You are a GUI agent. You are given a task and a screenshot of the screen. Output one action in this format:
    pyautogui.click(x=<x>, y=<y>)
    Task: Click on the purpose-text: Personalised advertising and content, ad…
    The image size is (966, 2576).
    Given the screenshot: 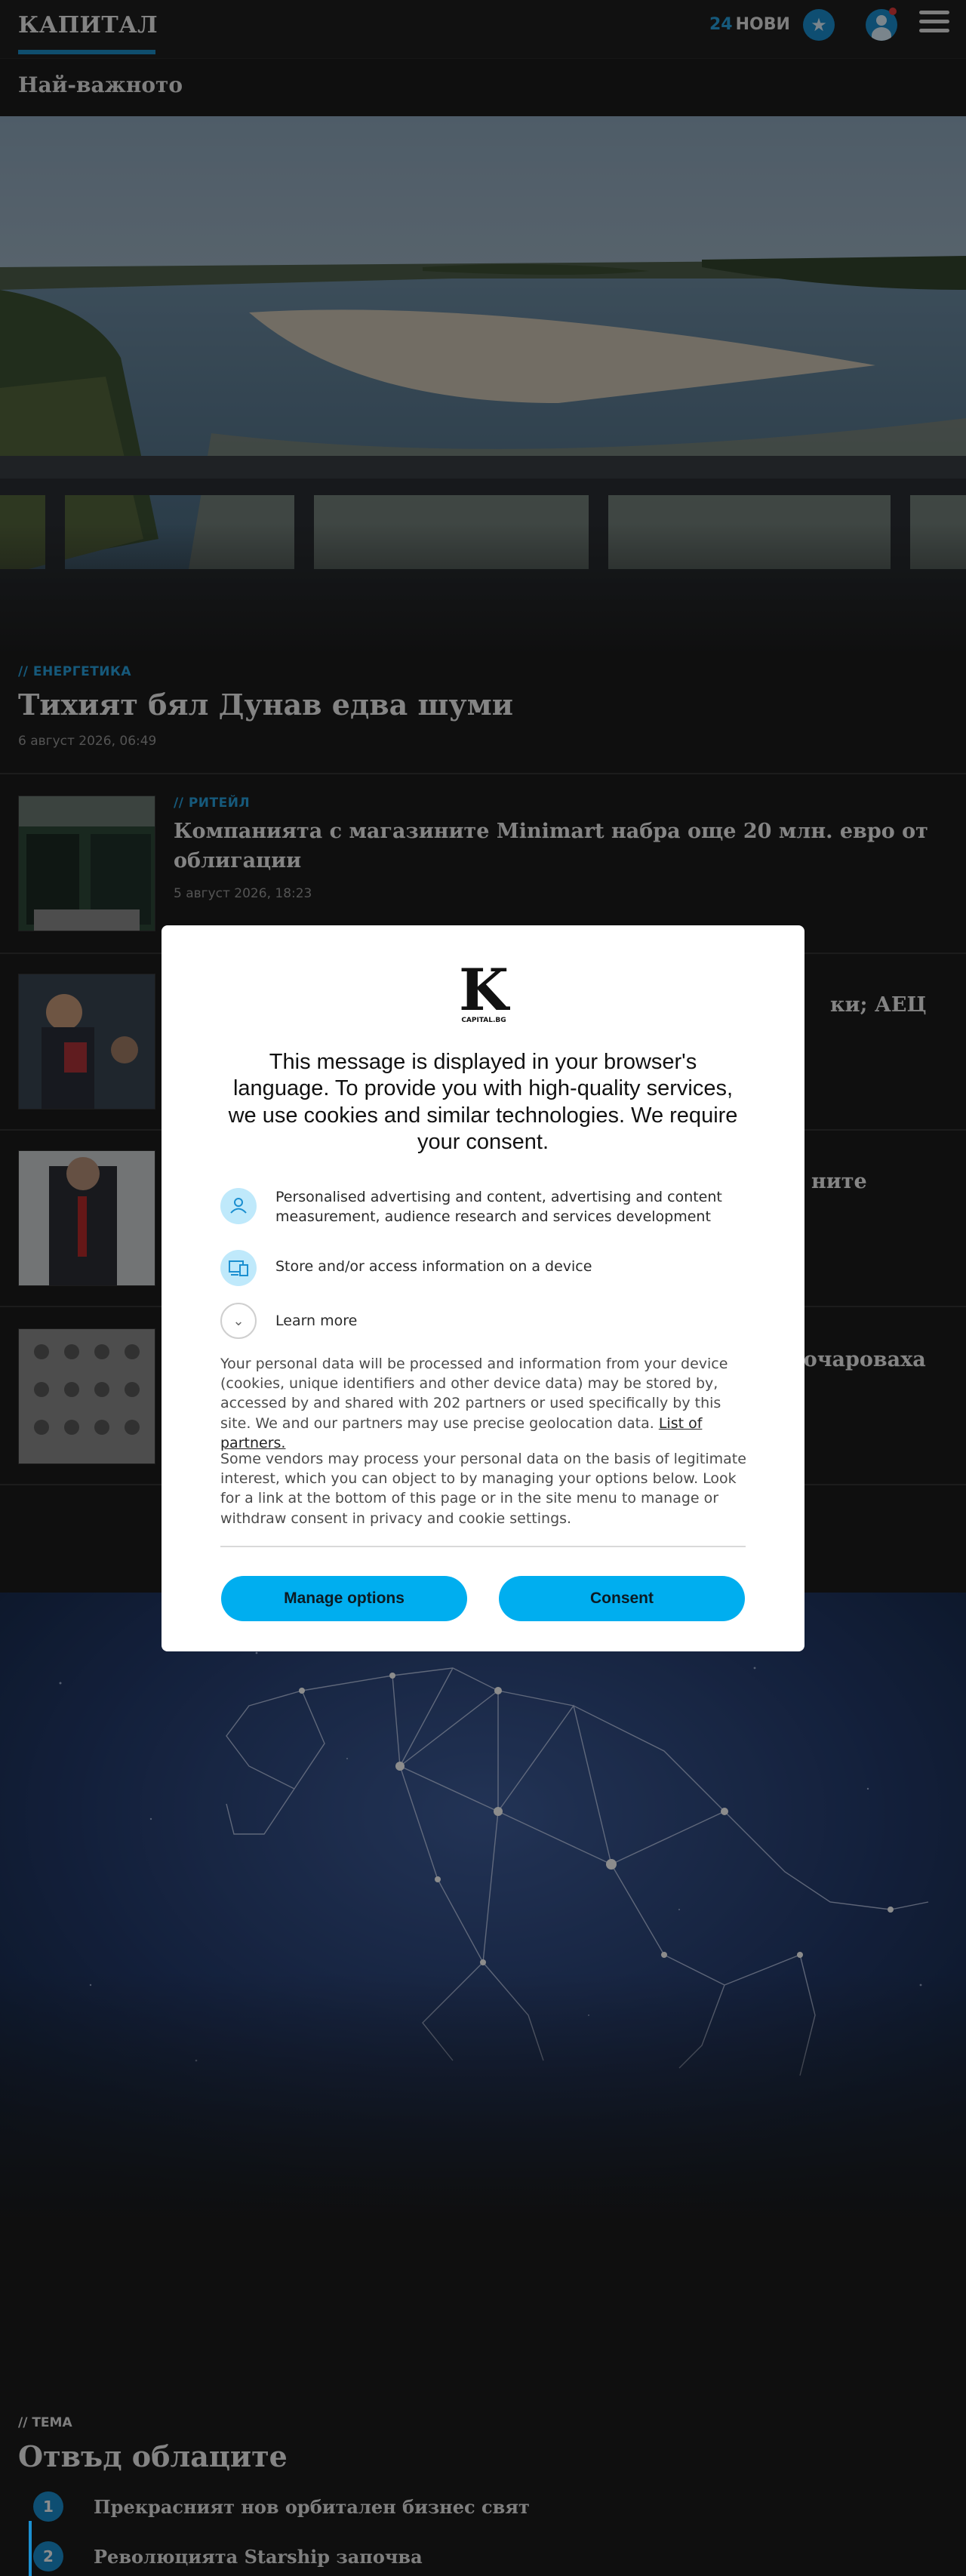 What is the action you would take?
    pyautogui.click(x=498, y=1207)
    